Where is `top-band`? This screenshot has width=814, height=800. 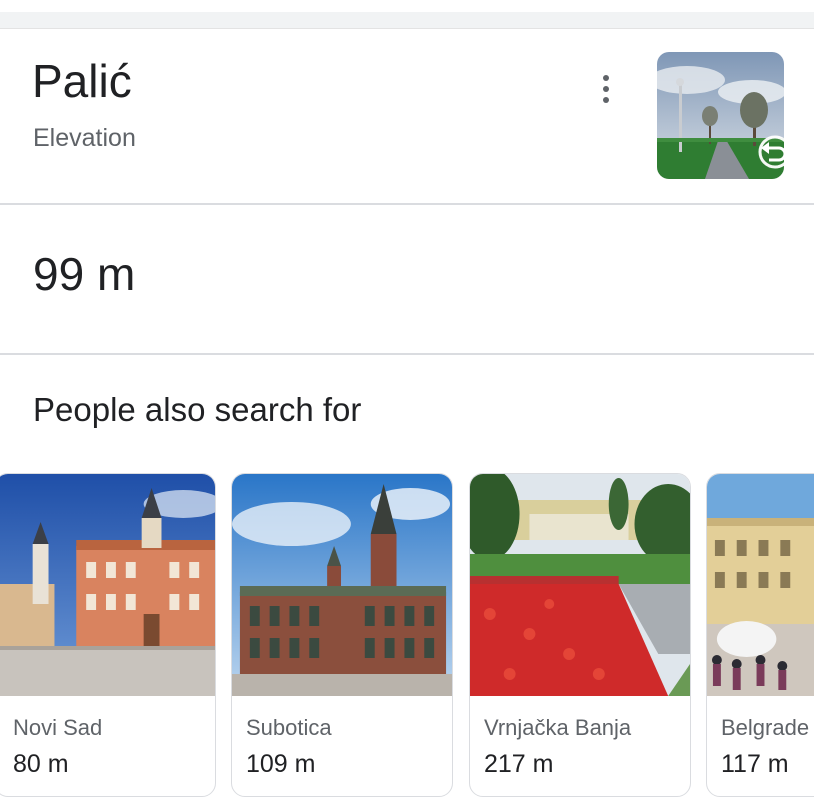 top-band is located at coordinates (407, 20).